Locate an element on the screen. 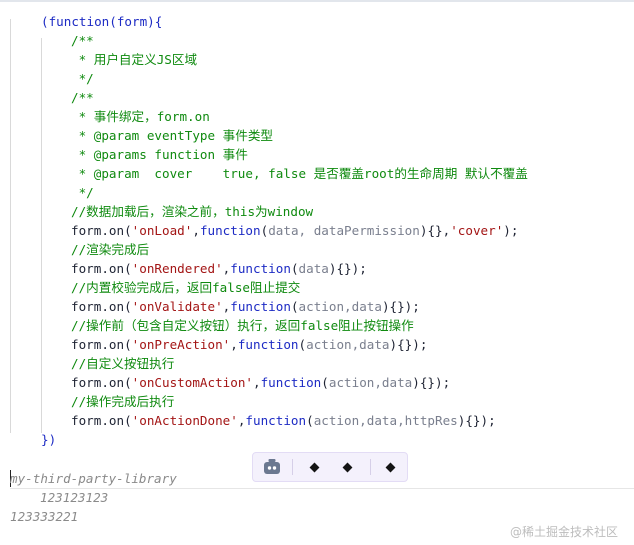  code-line: }) is located at coordinates (48, 439).